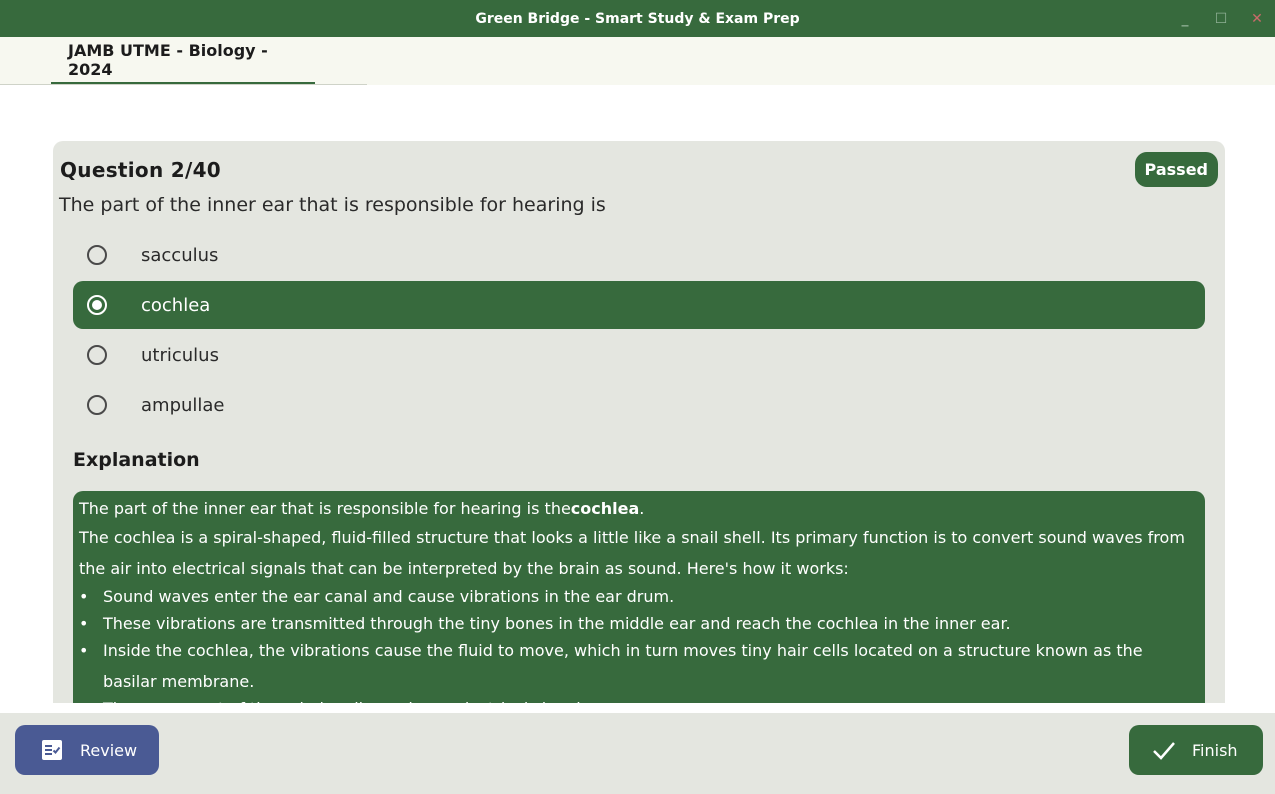  What do you see at coordinates (637, 61) in the screenshot?
I see `tab-bar: JAMB UTME - Biology - 2024` at bounding box center [637, 61].